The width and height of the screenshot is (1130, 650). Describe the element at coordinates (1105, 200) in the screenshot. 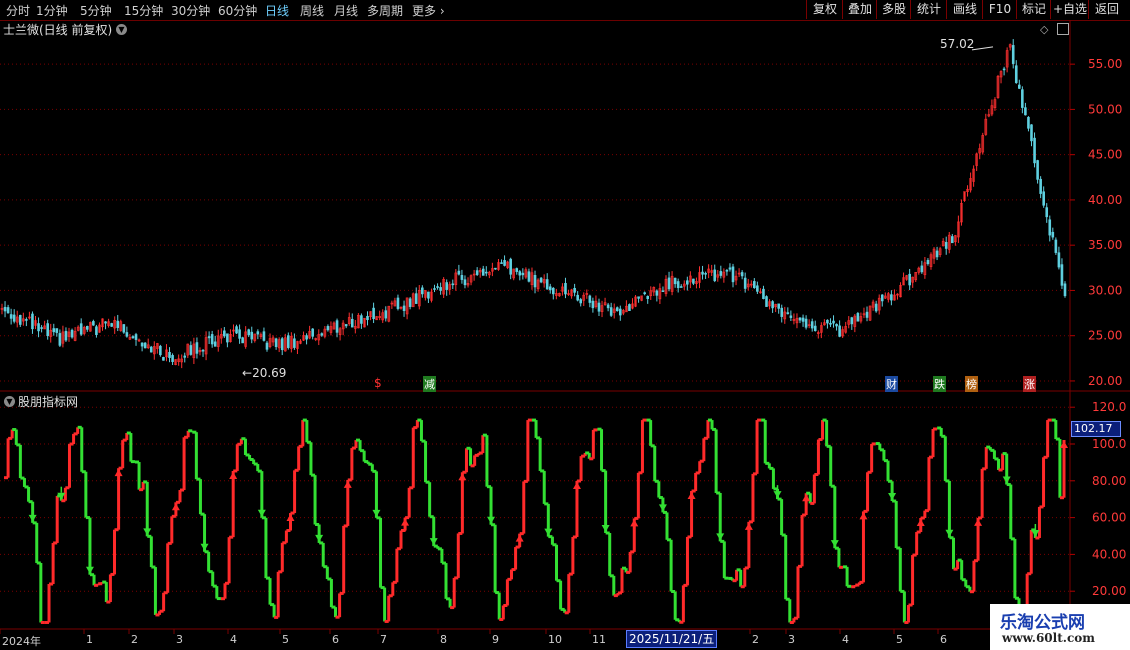

I see `price-tick-label: 40.00` at that location.